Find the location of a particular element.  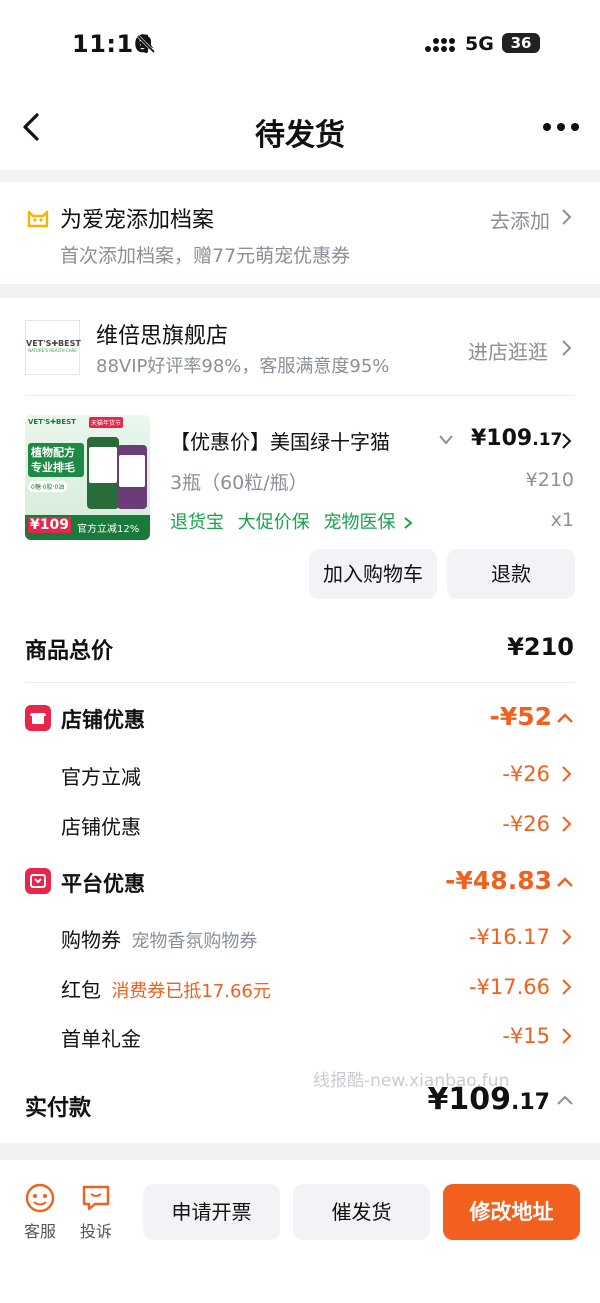

total-label: 商品总价 is located at coordinates (69, 651).